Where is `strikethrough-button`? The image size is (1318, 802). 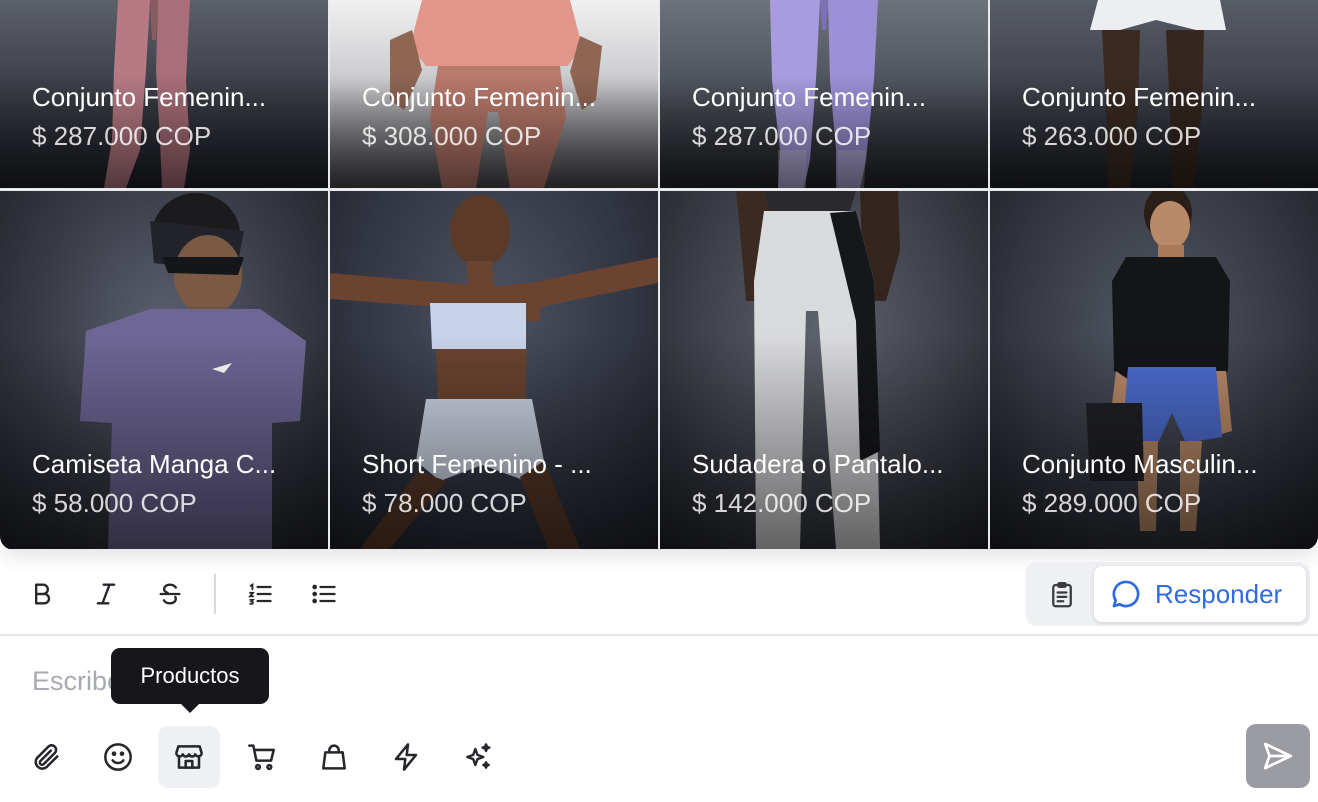
strikethrough-button is located at coordinates (170, 594).